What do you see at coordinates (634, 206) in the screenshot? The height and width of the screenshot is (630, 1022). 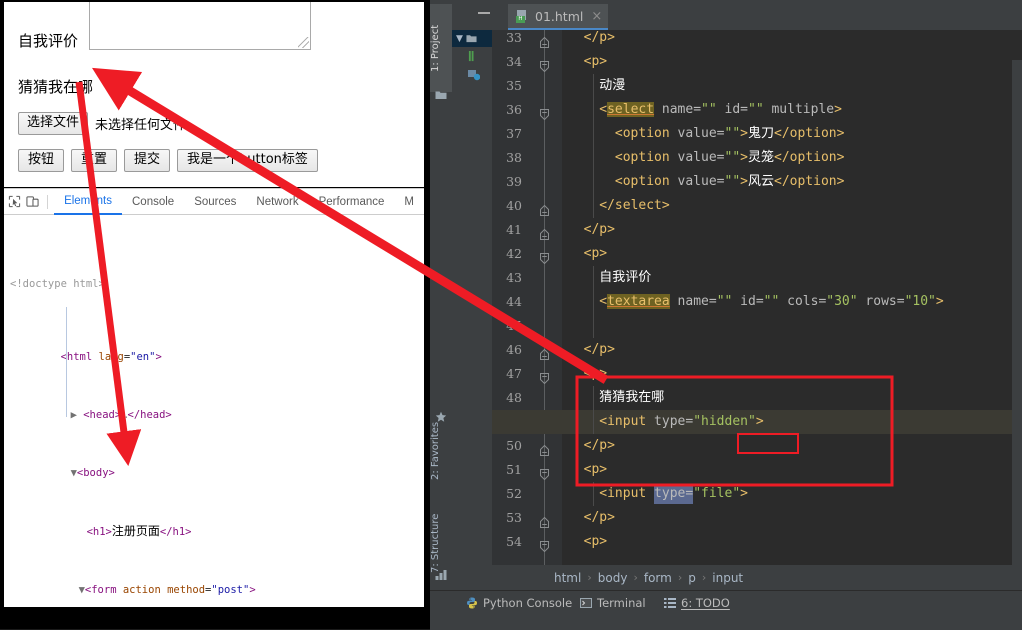 I see `code-line: </select>` at bounding box center [634, 206].